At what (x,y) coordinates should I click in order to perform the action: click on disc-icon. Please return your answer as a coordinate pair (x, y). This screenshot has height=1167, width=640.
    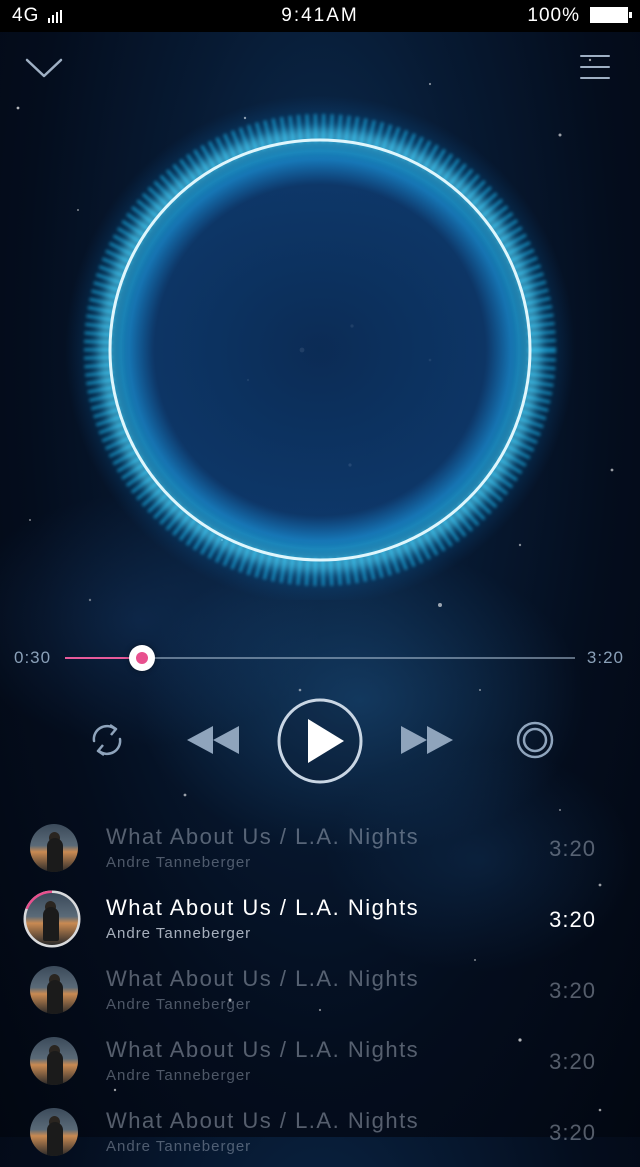
    Looking at the image, I should click on (535, 740).